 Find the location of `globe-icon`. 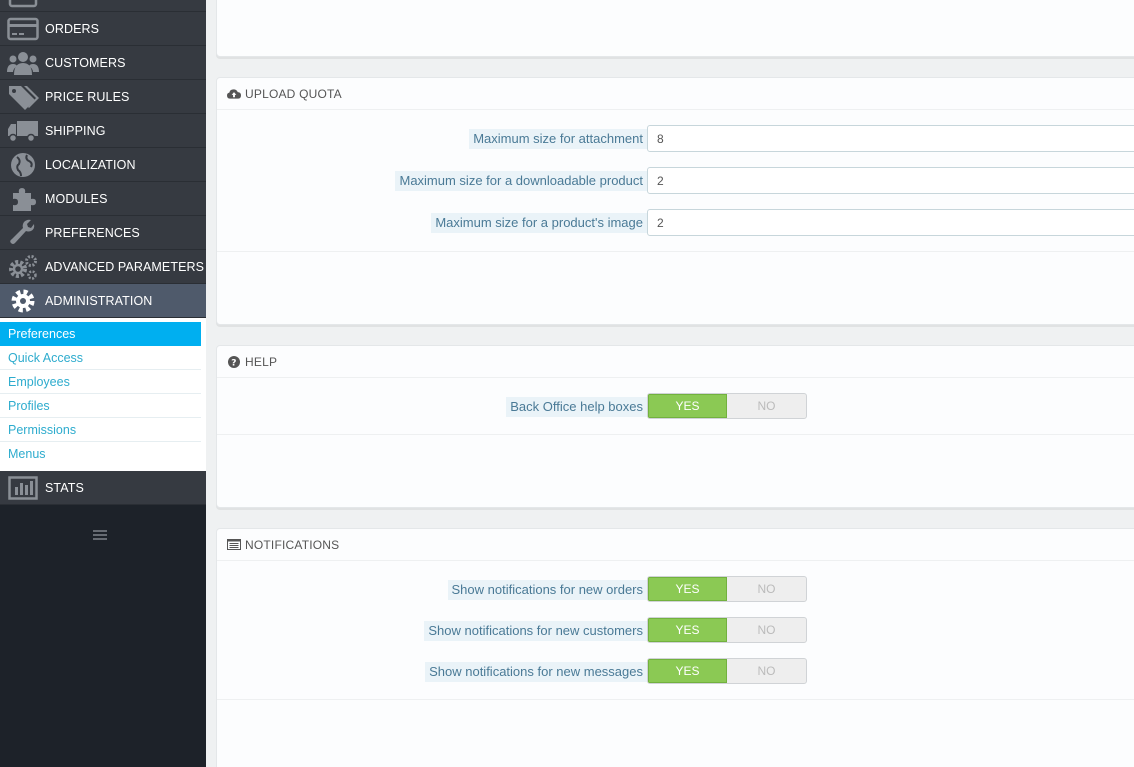

globe-icon is located at coordinates (22, 165).